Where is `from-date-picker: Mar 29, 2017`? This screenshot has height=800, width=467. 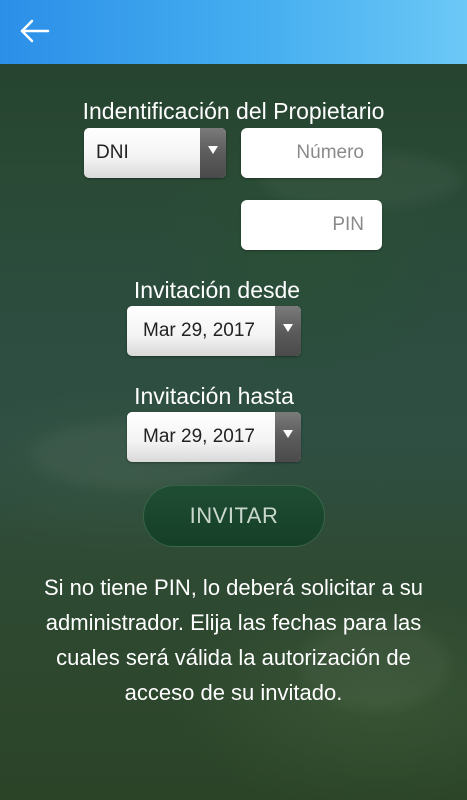 from-date-picker: Mar 29, 2017 is located at coordinates (214, 331).